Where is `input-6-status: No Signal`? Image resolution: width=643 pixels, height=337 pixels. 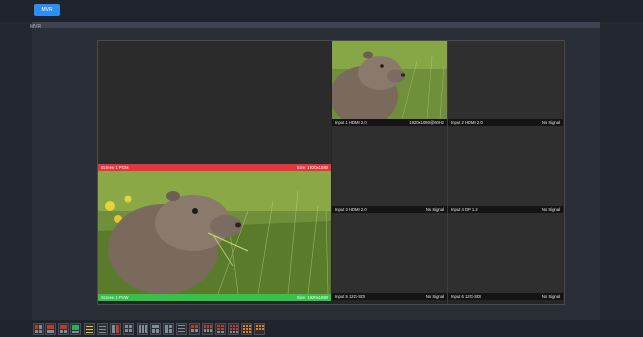 input-6-status: No Signal is located at coordinates (550, 296).